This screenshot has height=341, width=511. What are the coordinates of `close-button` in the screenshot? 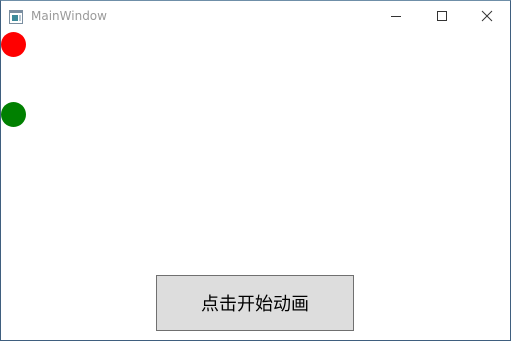 It's located at (487, 16).